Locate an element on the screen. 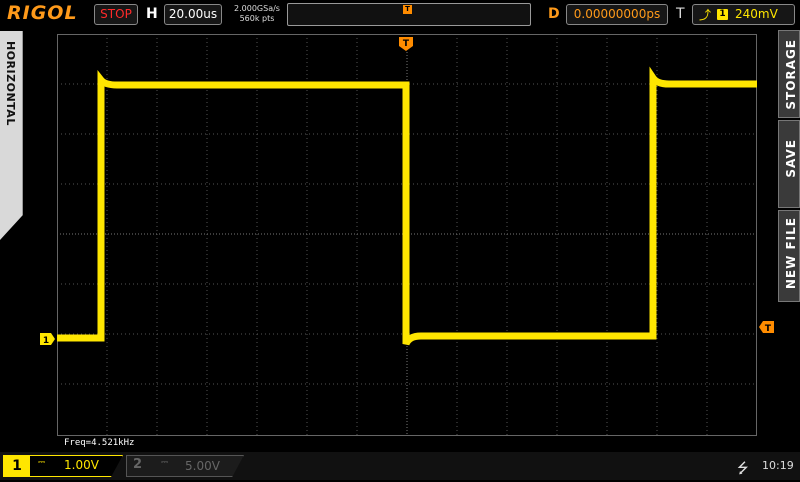 The image size is (800, 482). storage-menu: STORAGE SAVE NEW FILE is located at coordinates (789, 166).